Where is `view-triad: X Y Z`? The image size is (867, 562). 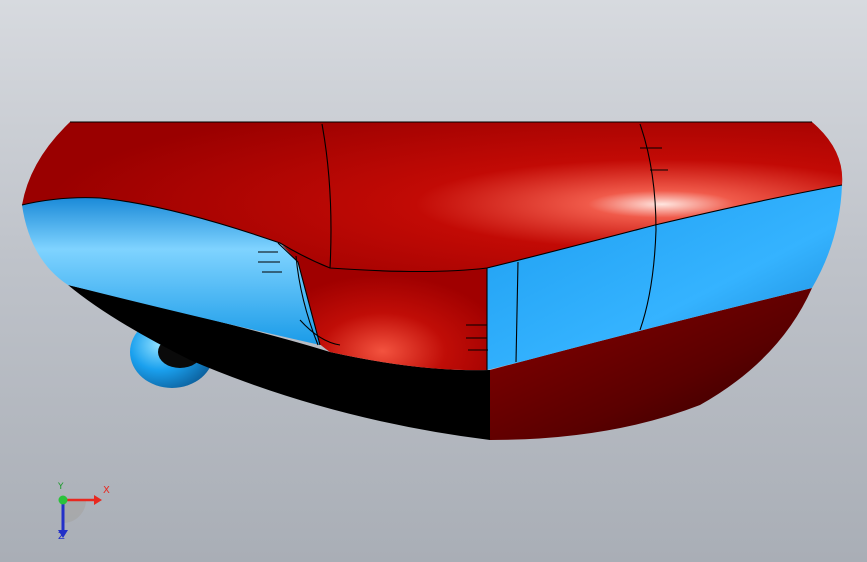
view-triad: X Y Z is located at coordinates (84, 515).